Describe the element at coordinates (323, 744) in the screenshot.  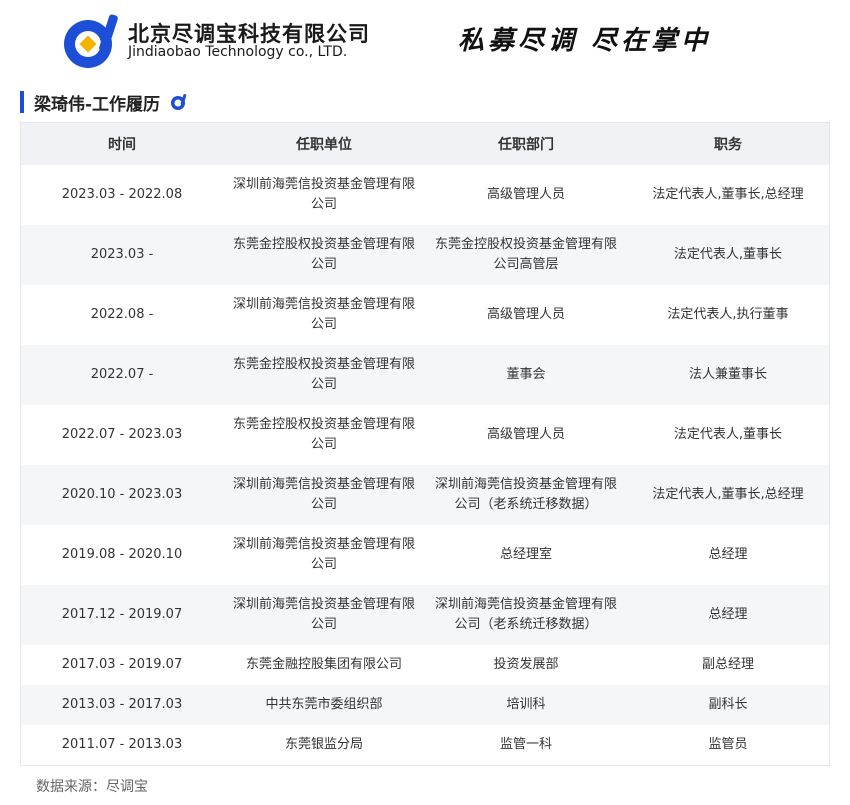
I see `cell-company: 东莞银监分局` at that location.